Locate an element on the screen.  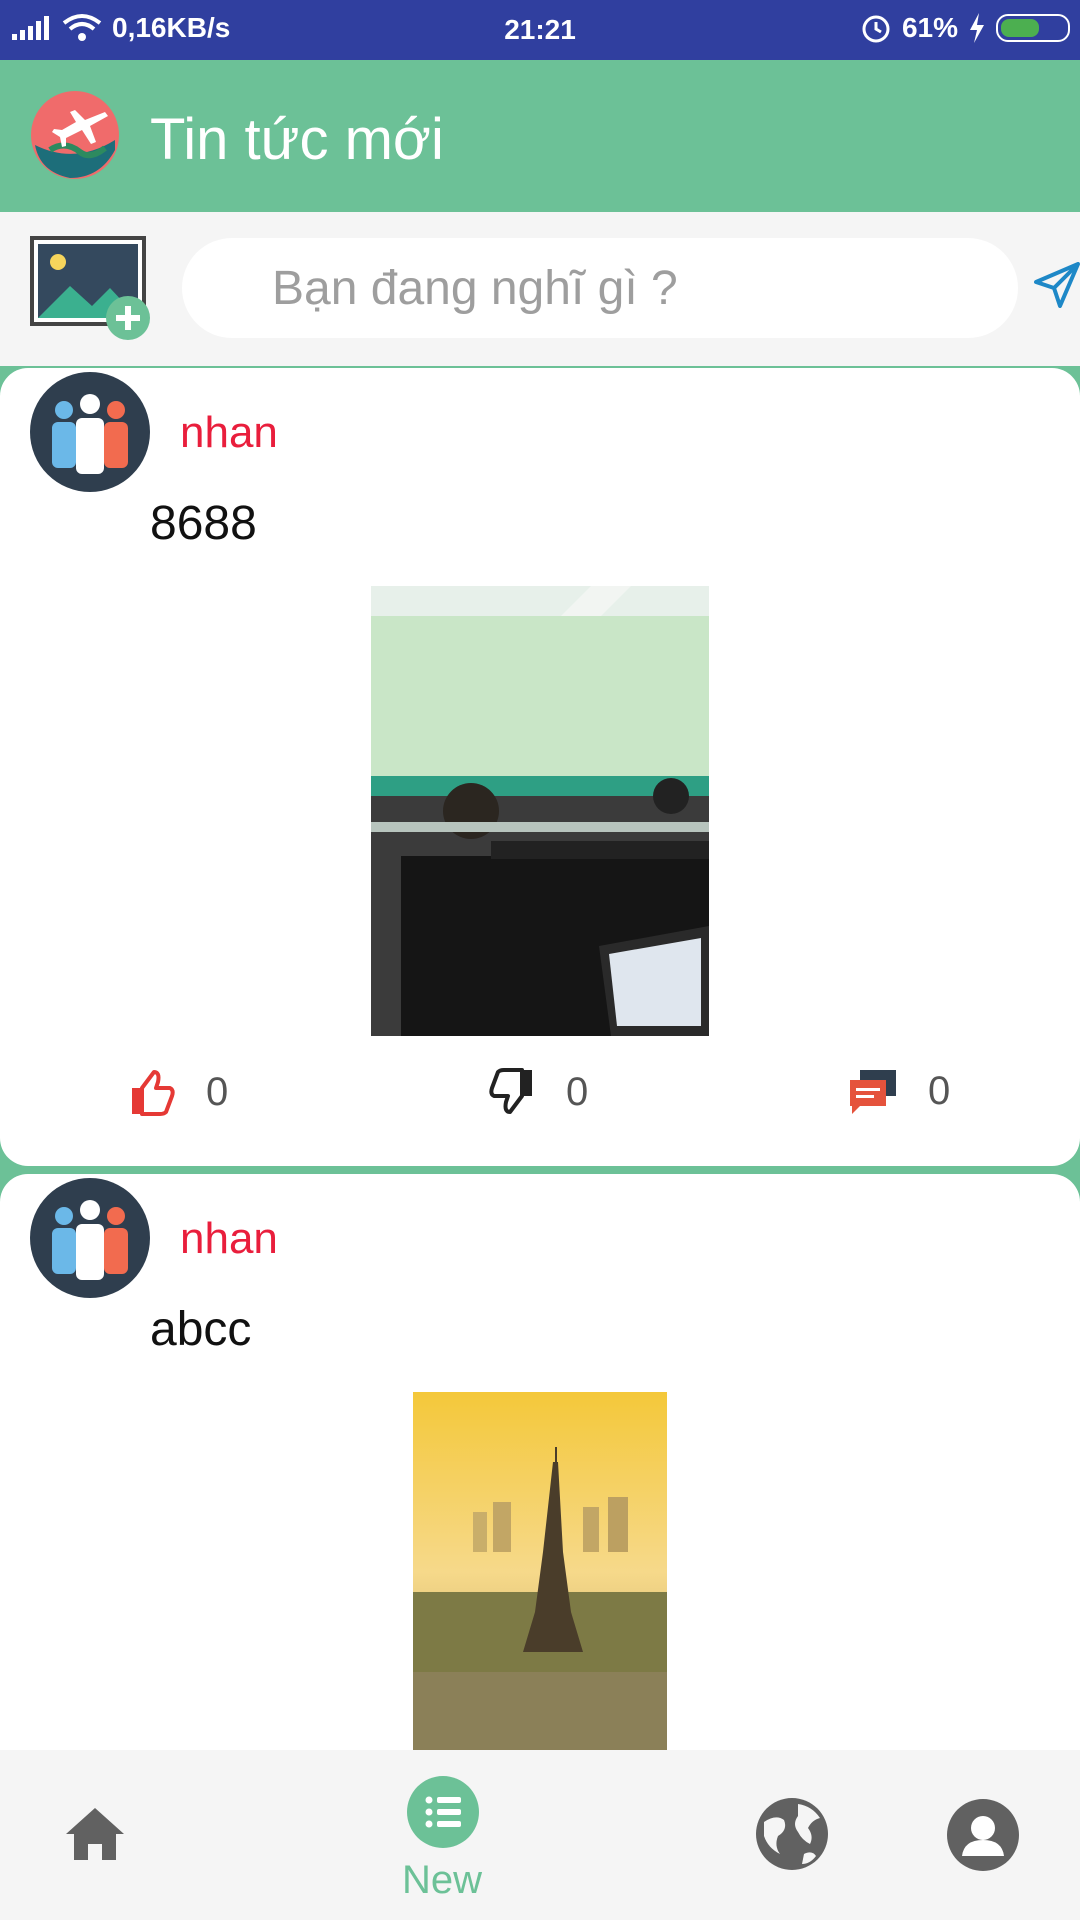
home-icon is located at coordinates (95, 1834).